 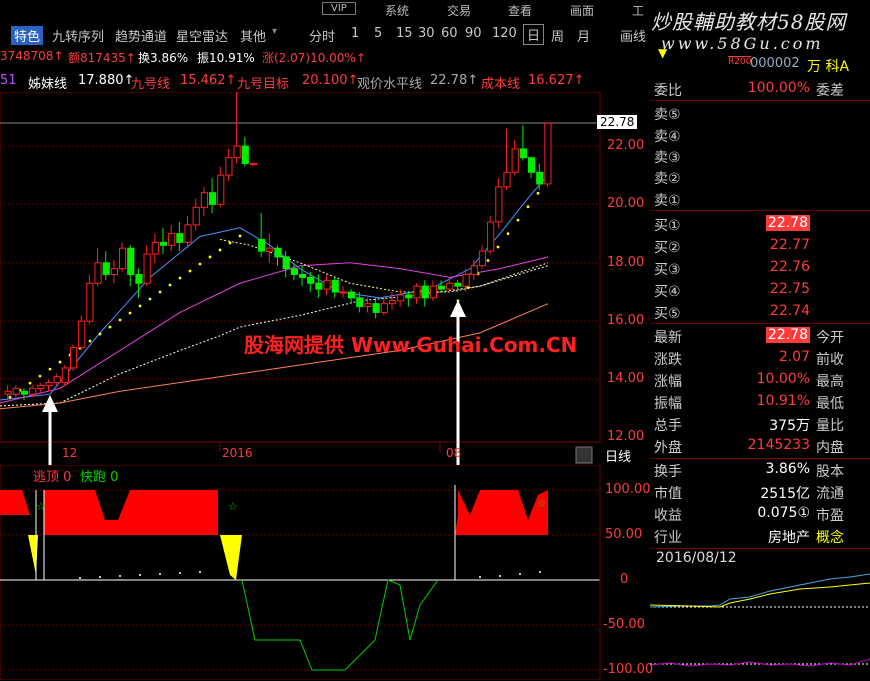 I want to click on amount-value: 额817435↑, so click(x=102, y=58).